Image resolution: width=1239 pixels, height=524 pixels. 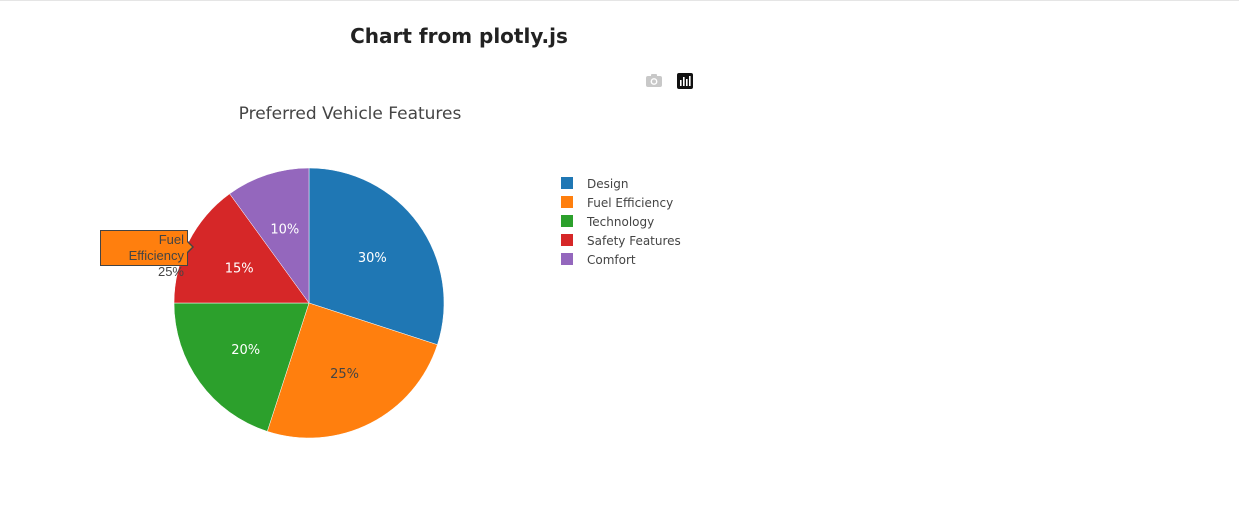 I want to click on pie-slice-label: 10%, so click(x=284, y=230).